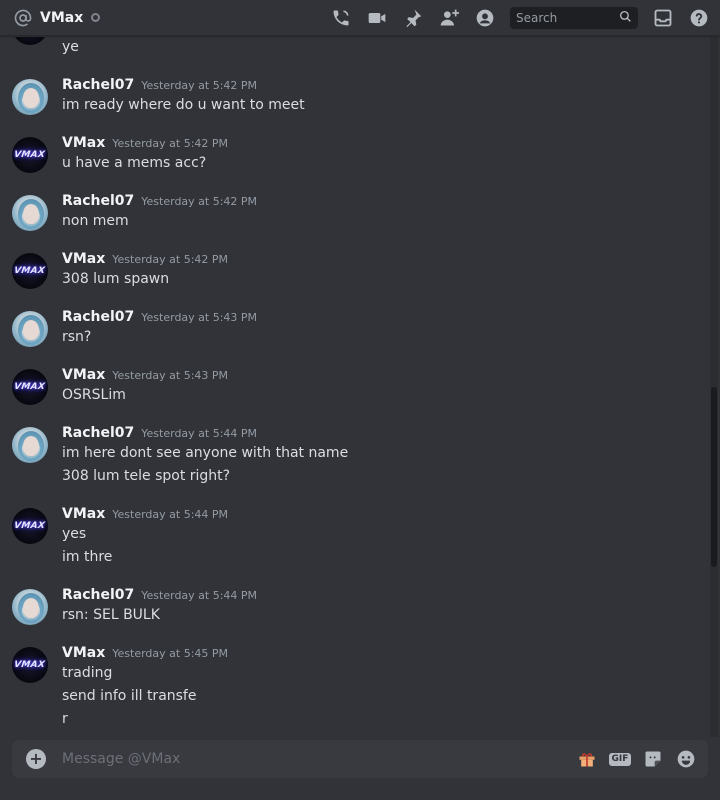 Image resolution: width=720 pixels, height=800 pixels. I want to click on at-icon, so click(23, 18).